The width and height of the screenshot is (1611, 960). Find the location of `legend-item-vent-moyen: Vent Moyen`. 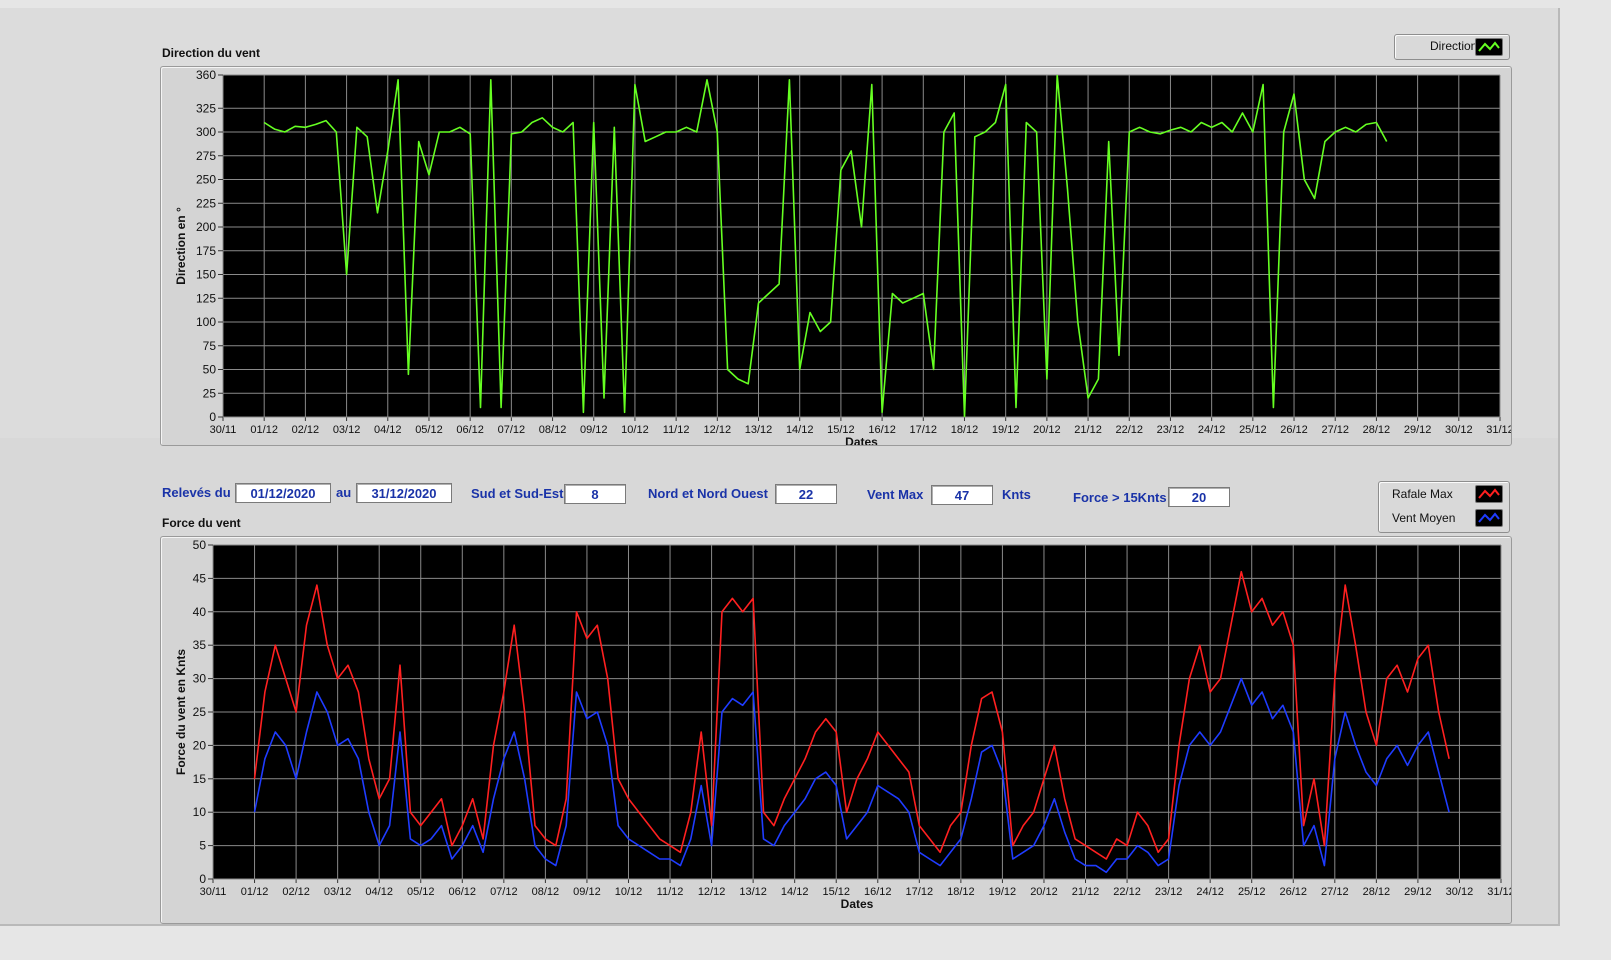

legend-item-vent-moyen: Vent Moyen is located at coordinates (1444, 518).